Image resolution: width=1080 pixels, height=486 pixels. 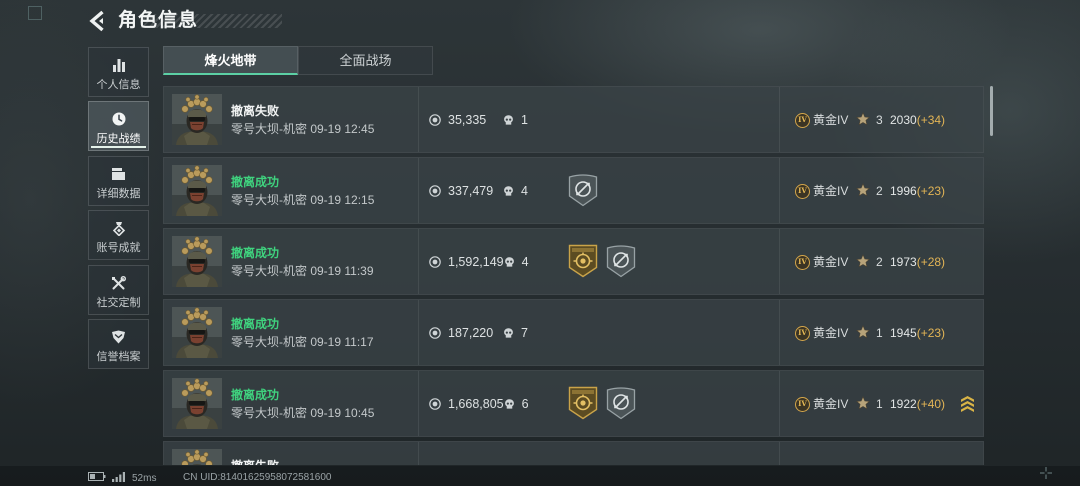 What do you see at coordinates (471, 191) in the screenshot?
I see `haul-value: 337,479` at bounding box center [471, 191].